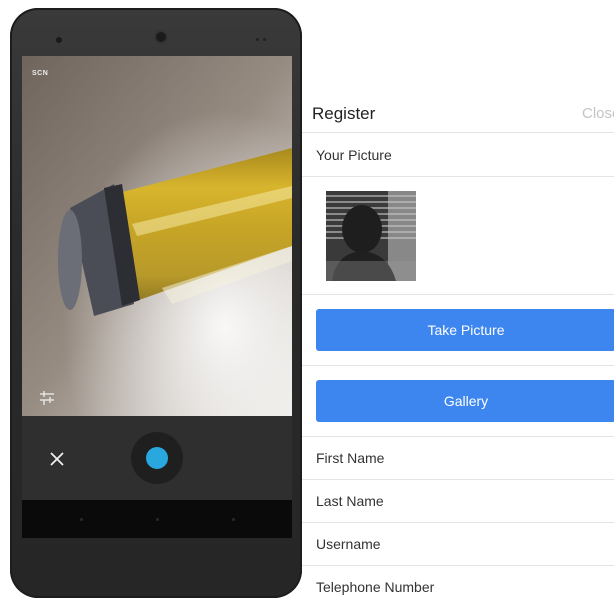  I want to click on username-field: Username, so click(348, 544).